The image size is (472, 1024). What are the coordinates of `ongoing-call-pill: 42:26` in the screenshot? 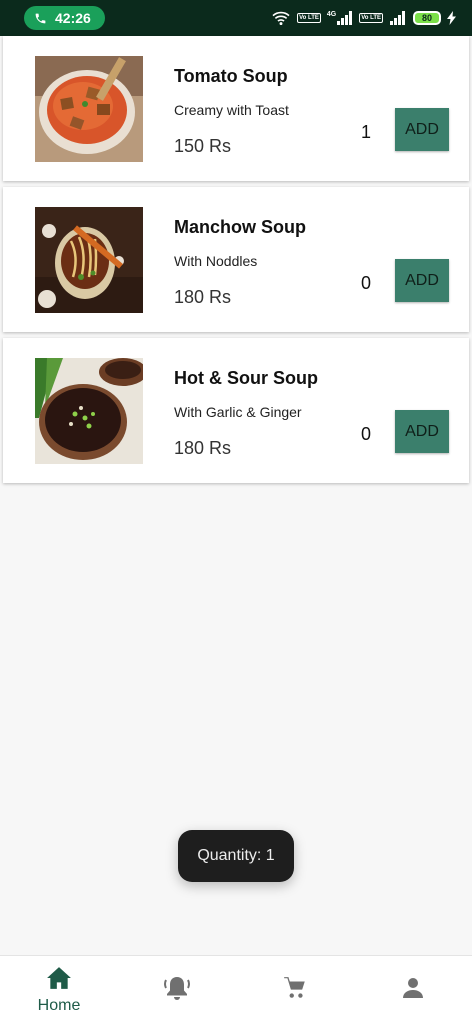 It's located at (64, 18).